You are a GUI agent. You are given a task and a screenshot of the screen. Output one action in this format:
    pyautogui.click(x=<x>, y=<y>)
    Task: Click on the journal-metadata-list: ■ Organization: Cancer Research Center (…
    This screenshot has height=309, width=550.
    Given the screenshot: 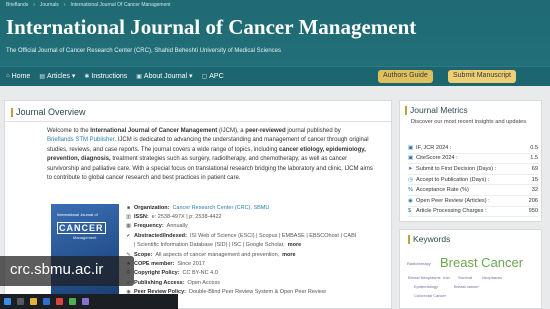 What is the action you would take?
    pyautogui.click(x=257, y=250)
    